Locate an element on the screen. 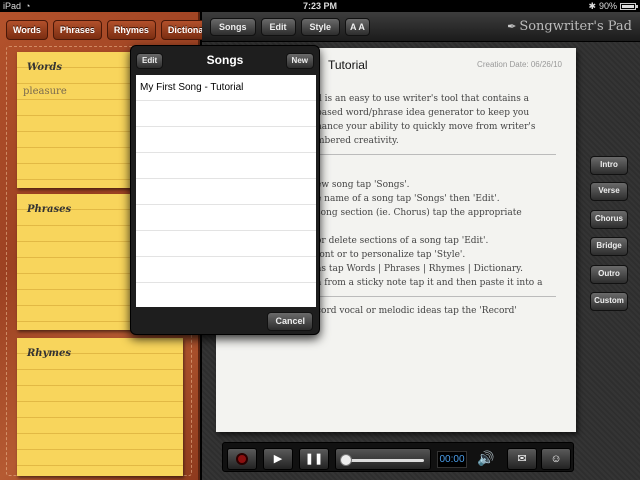  sticky-title-rhymes: Rhymes is located at coordinates (49, 353).